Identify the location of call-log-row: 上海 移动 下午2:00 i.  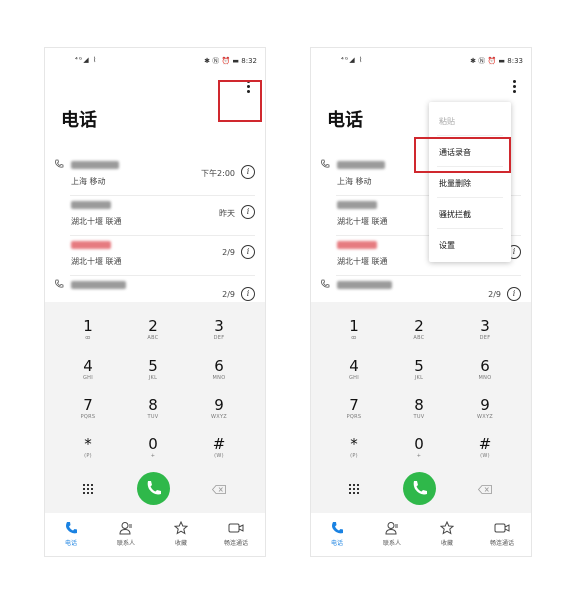
(155, 176).